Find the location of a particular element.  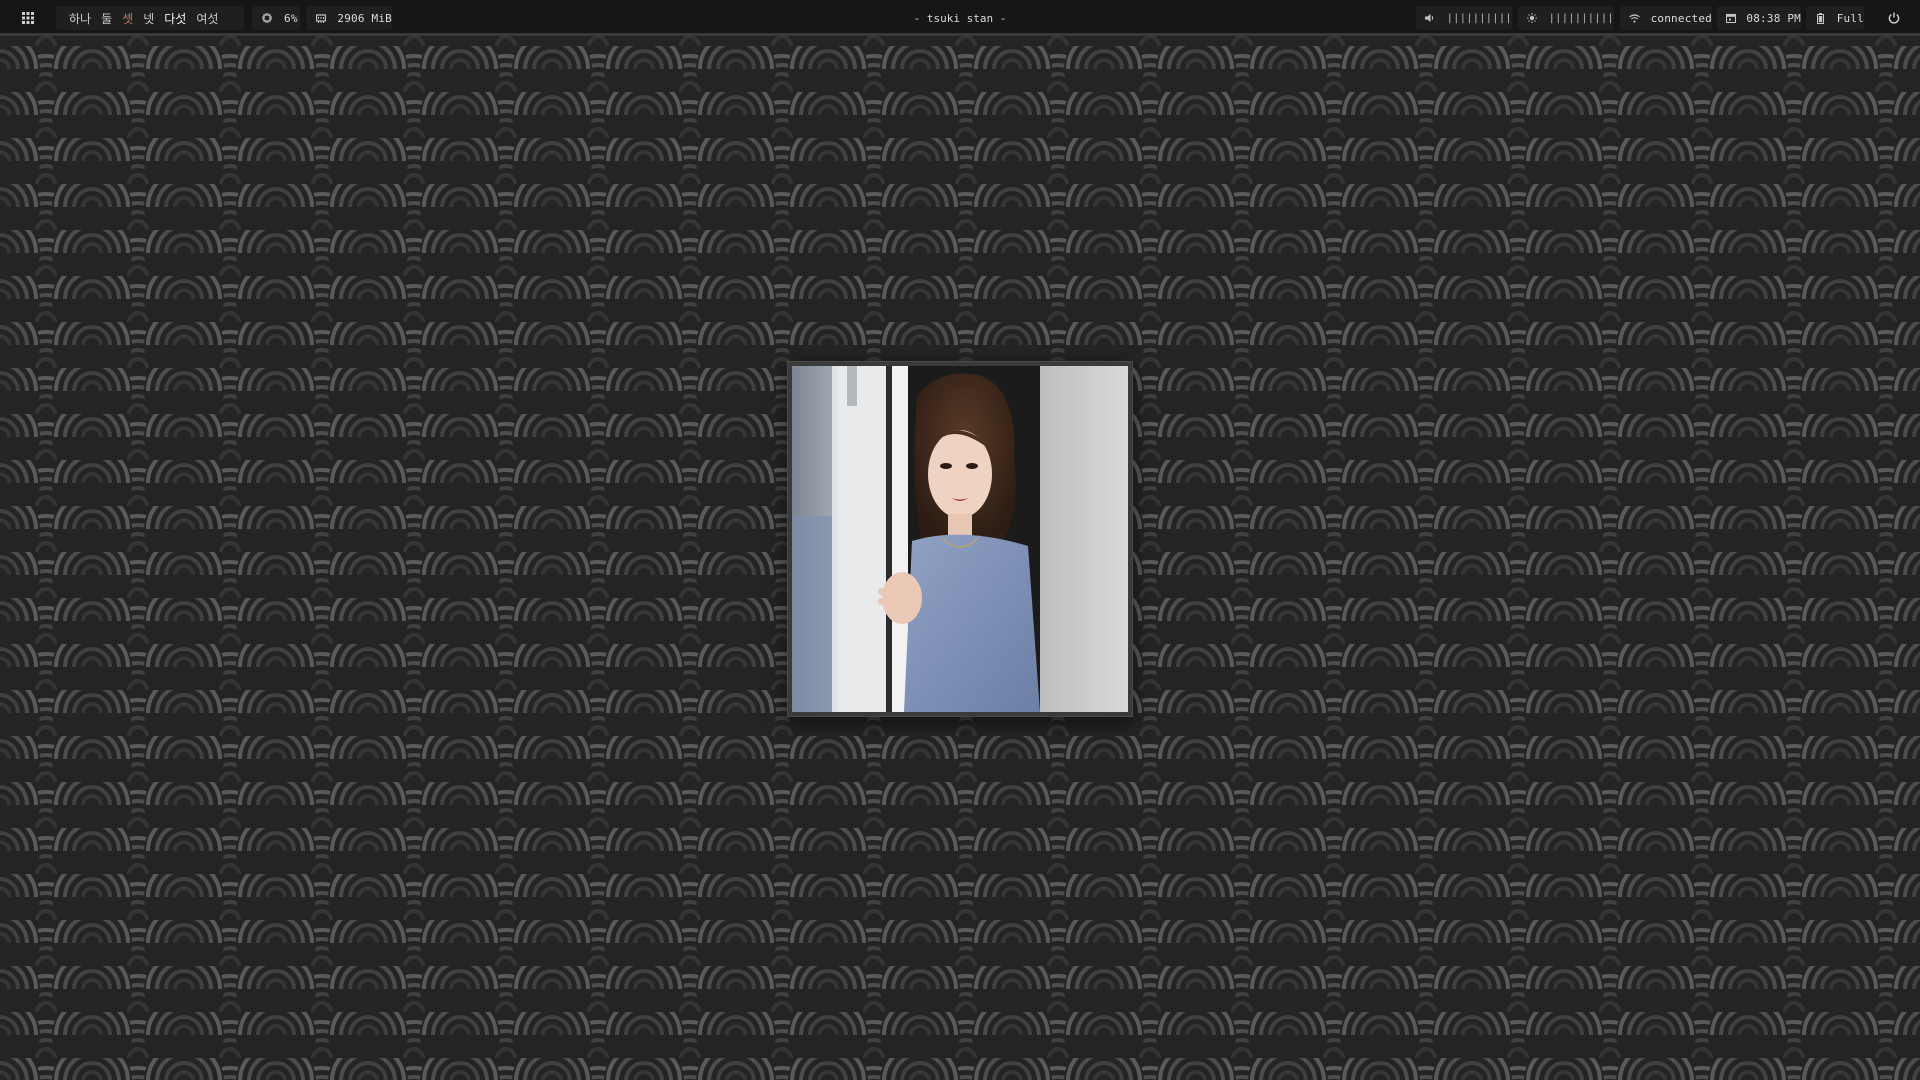

workspace-3: 셋 is located at coordinates (127, 18).